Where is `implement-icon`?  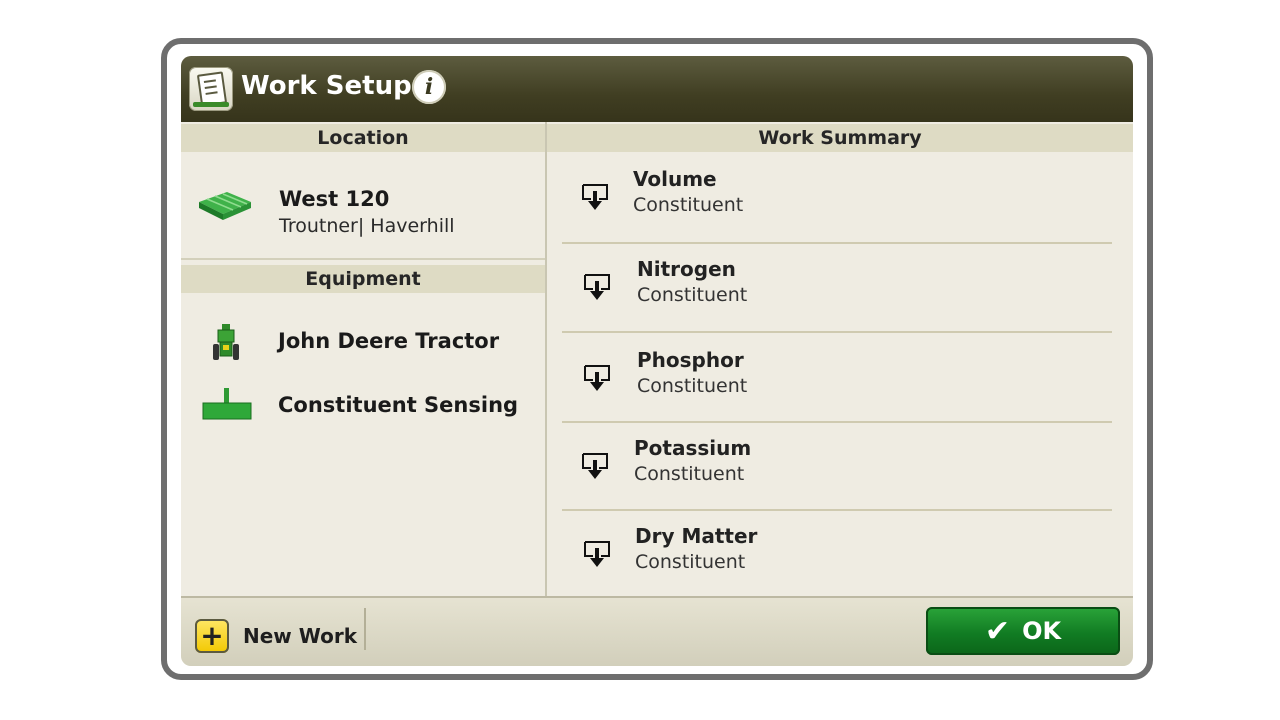 implement-icon is located at coordinates (227, 404).